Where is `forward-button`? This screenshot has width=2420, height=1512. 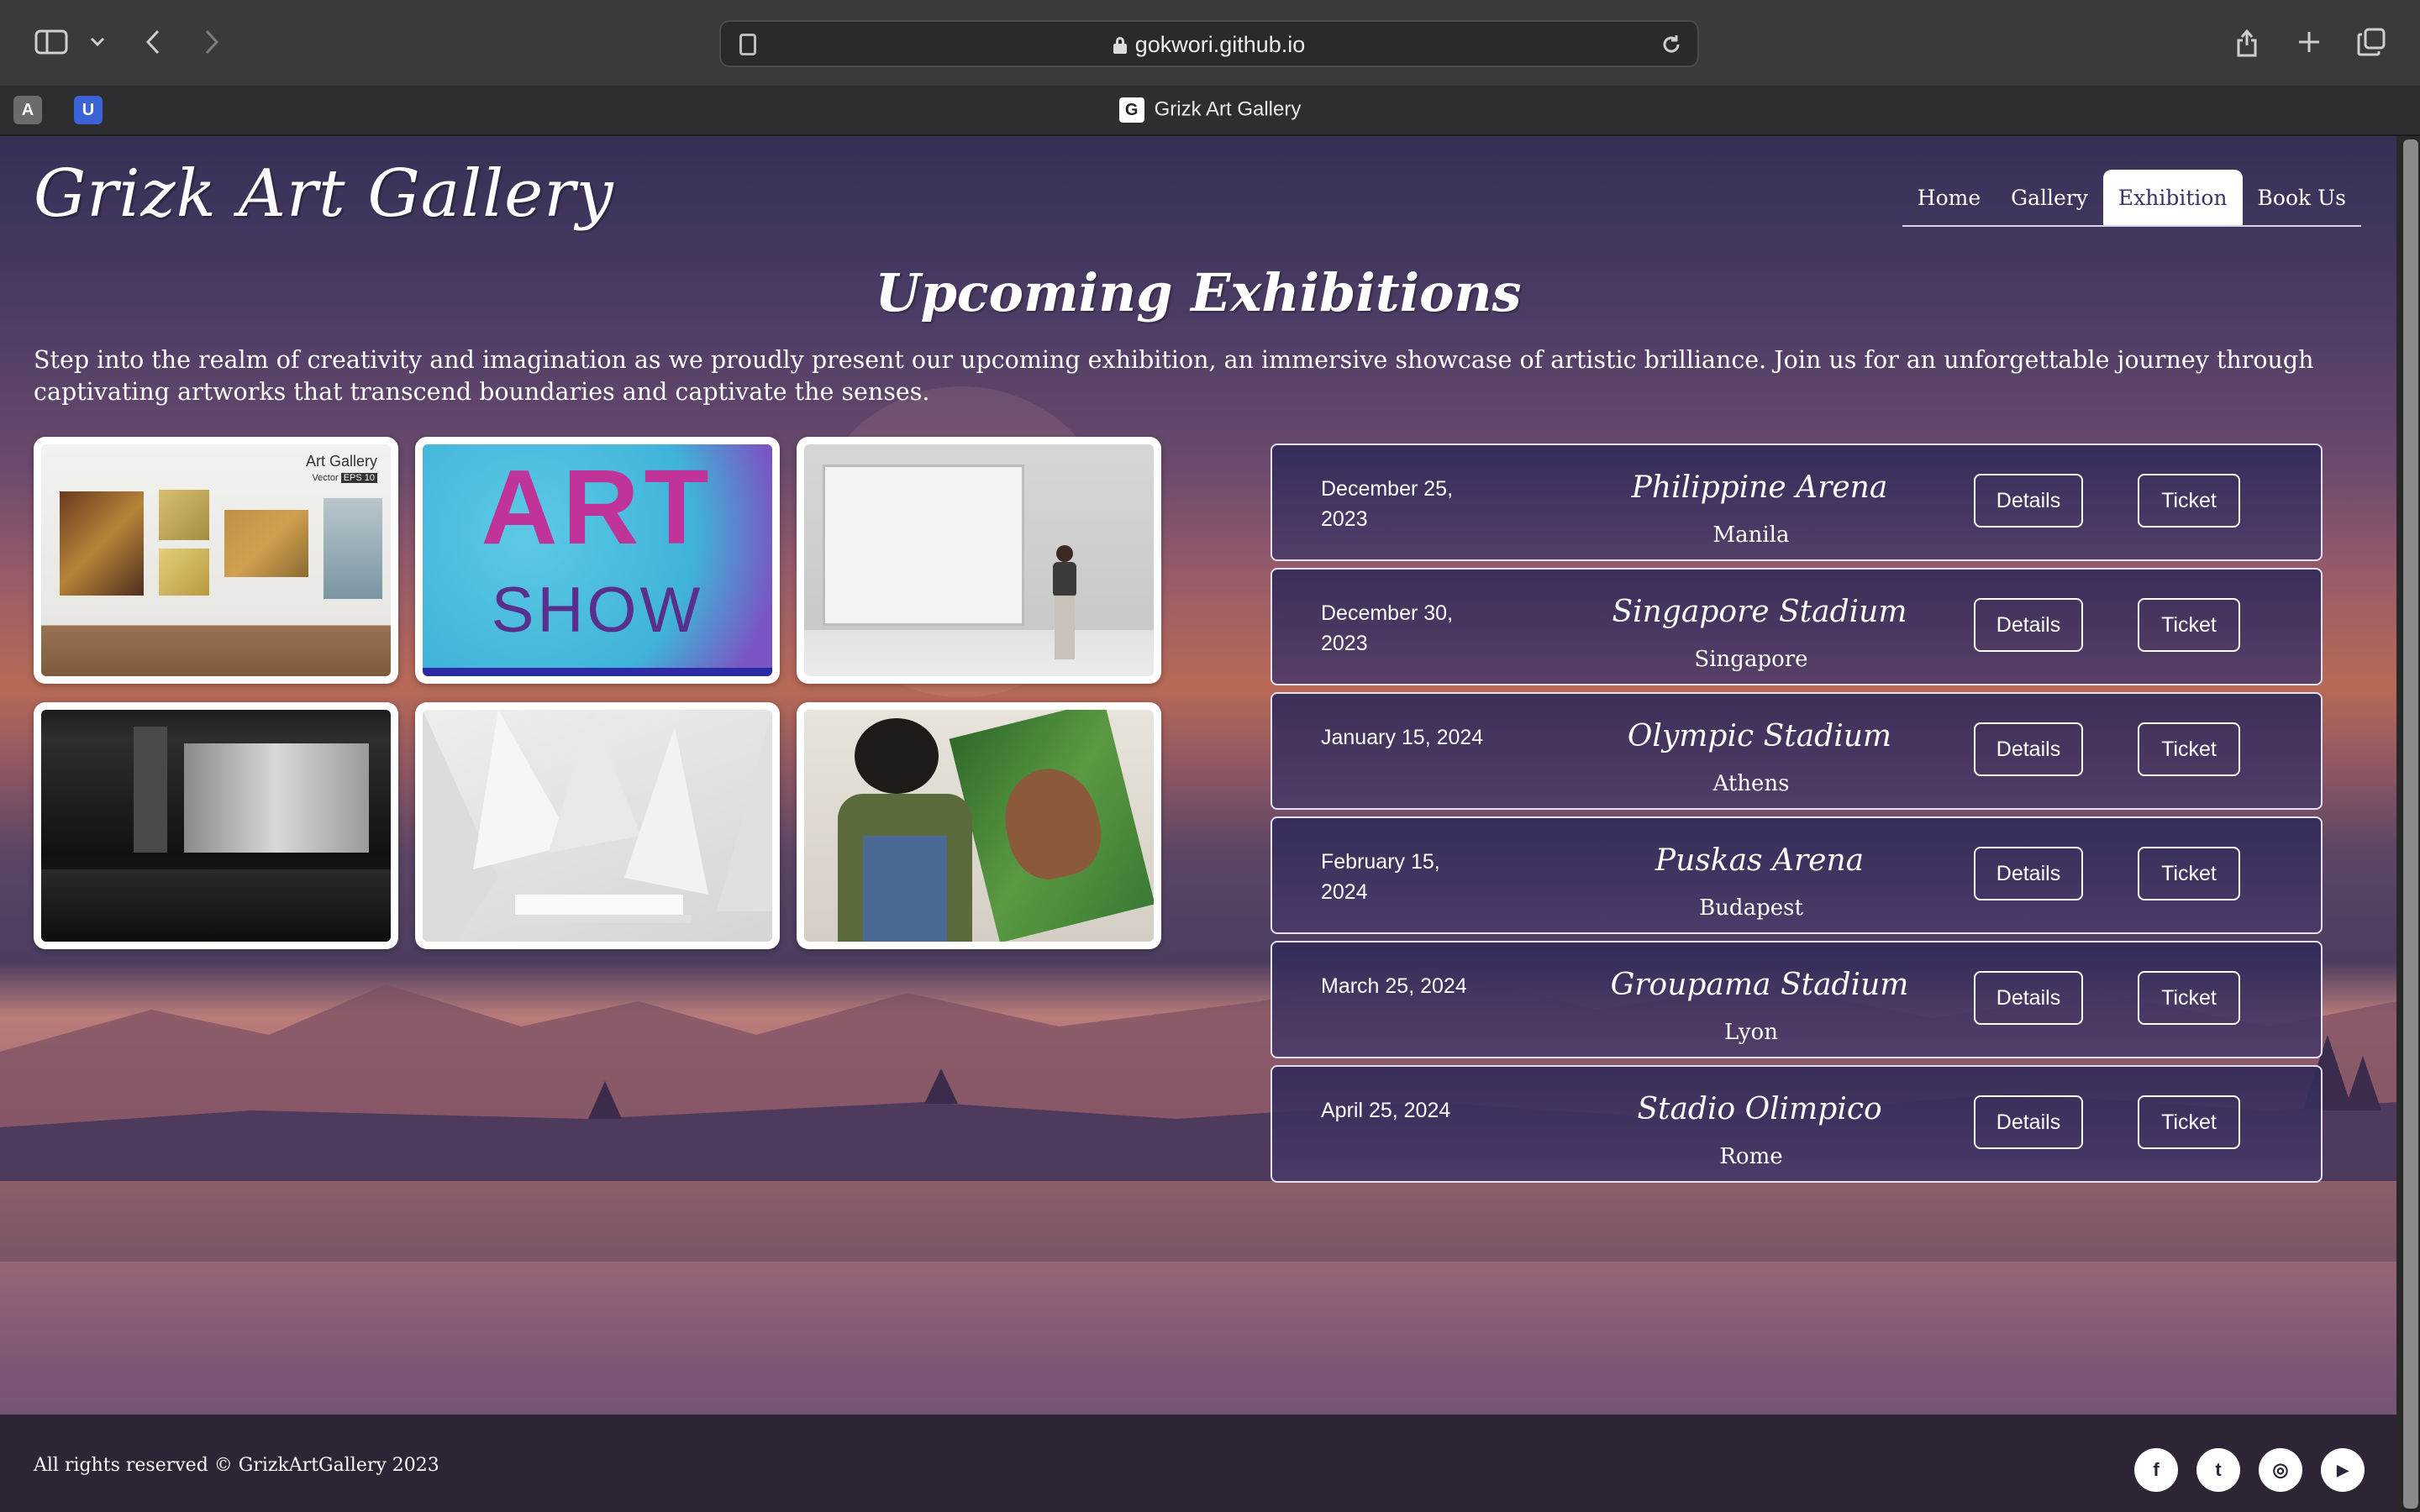
forward-button is located at coordinates (212, 42).